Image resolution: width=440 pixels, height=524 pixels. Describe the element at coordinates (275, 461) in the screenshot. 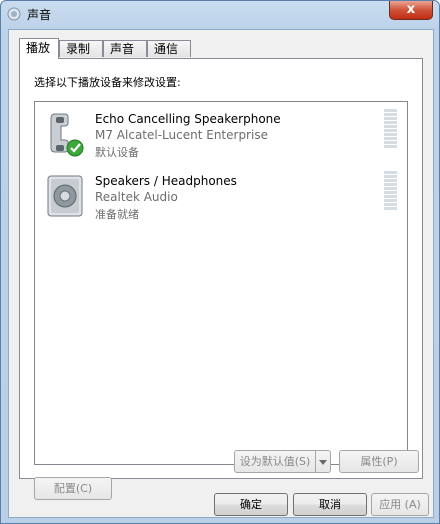

I see `set-default-button: 设为默认值(S)` at that location.